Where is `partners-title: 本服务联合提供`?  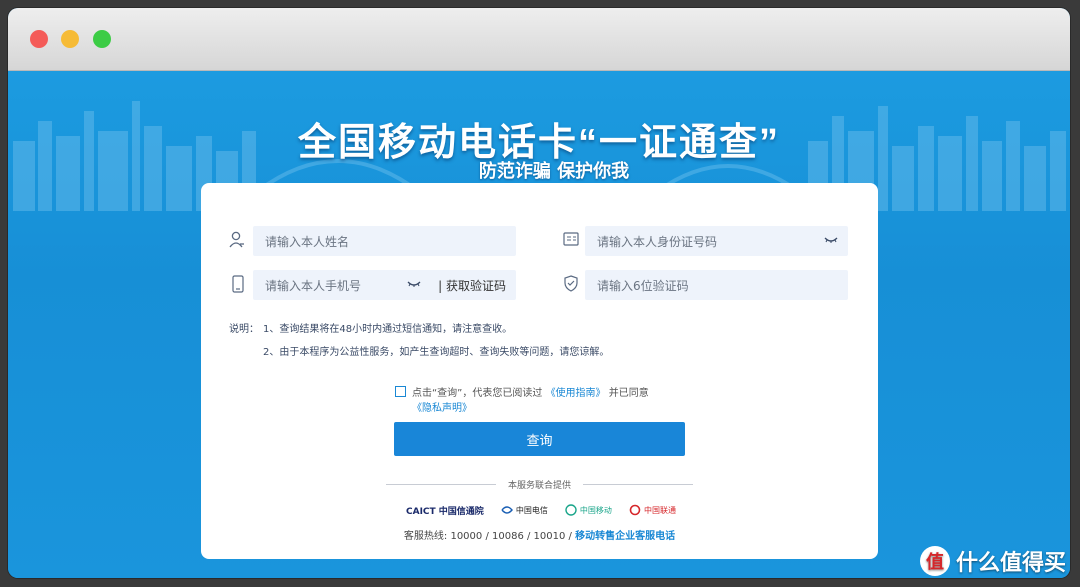 partners-title: 本服务联合提供 is located at coordinates (539, 486).